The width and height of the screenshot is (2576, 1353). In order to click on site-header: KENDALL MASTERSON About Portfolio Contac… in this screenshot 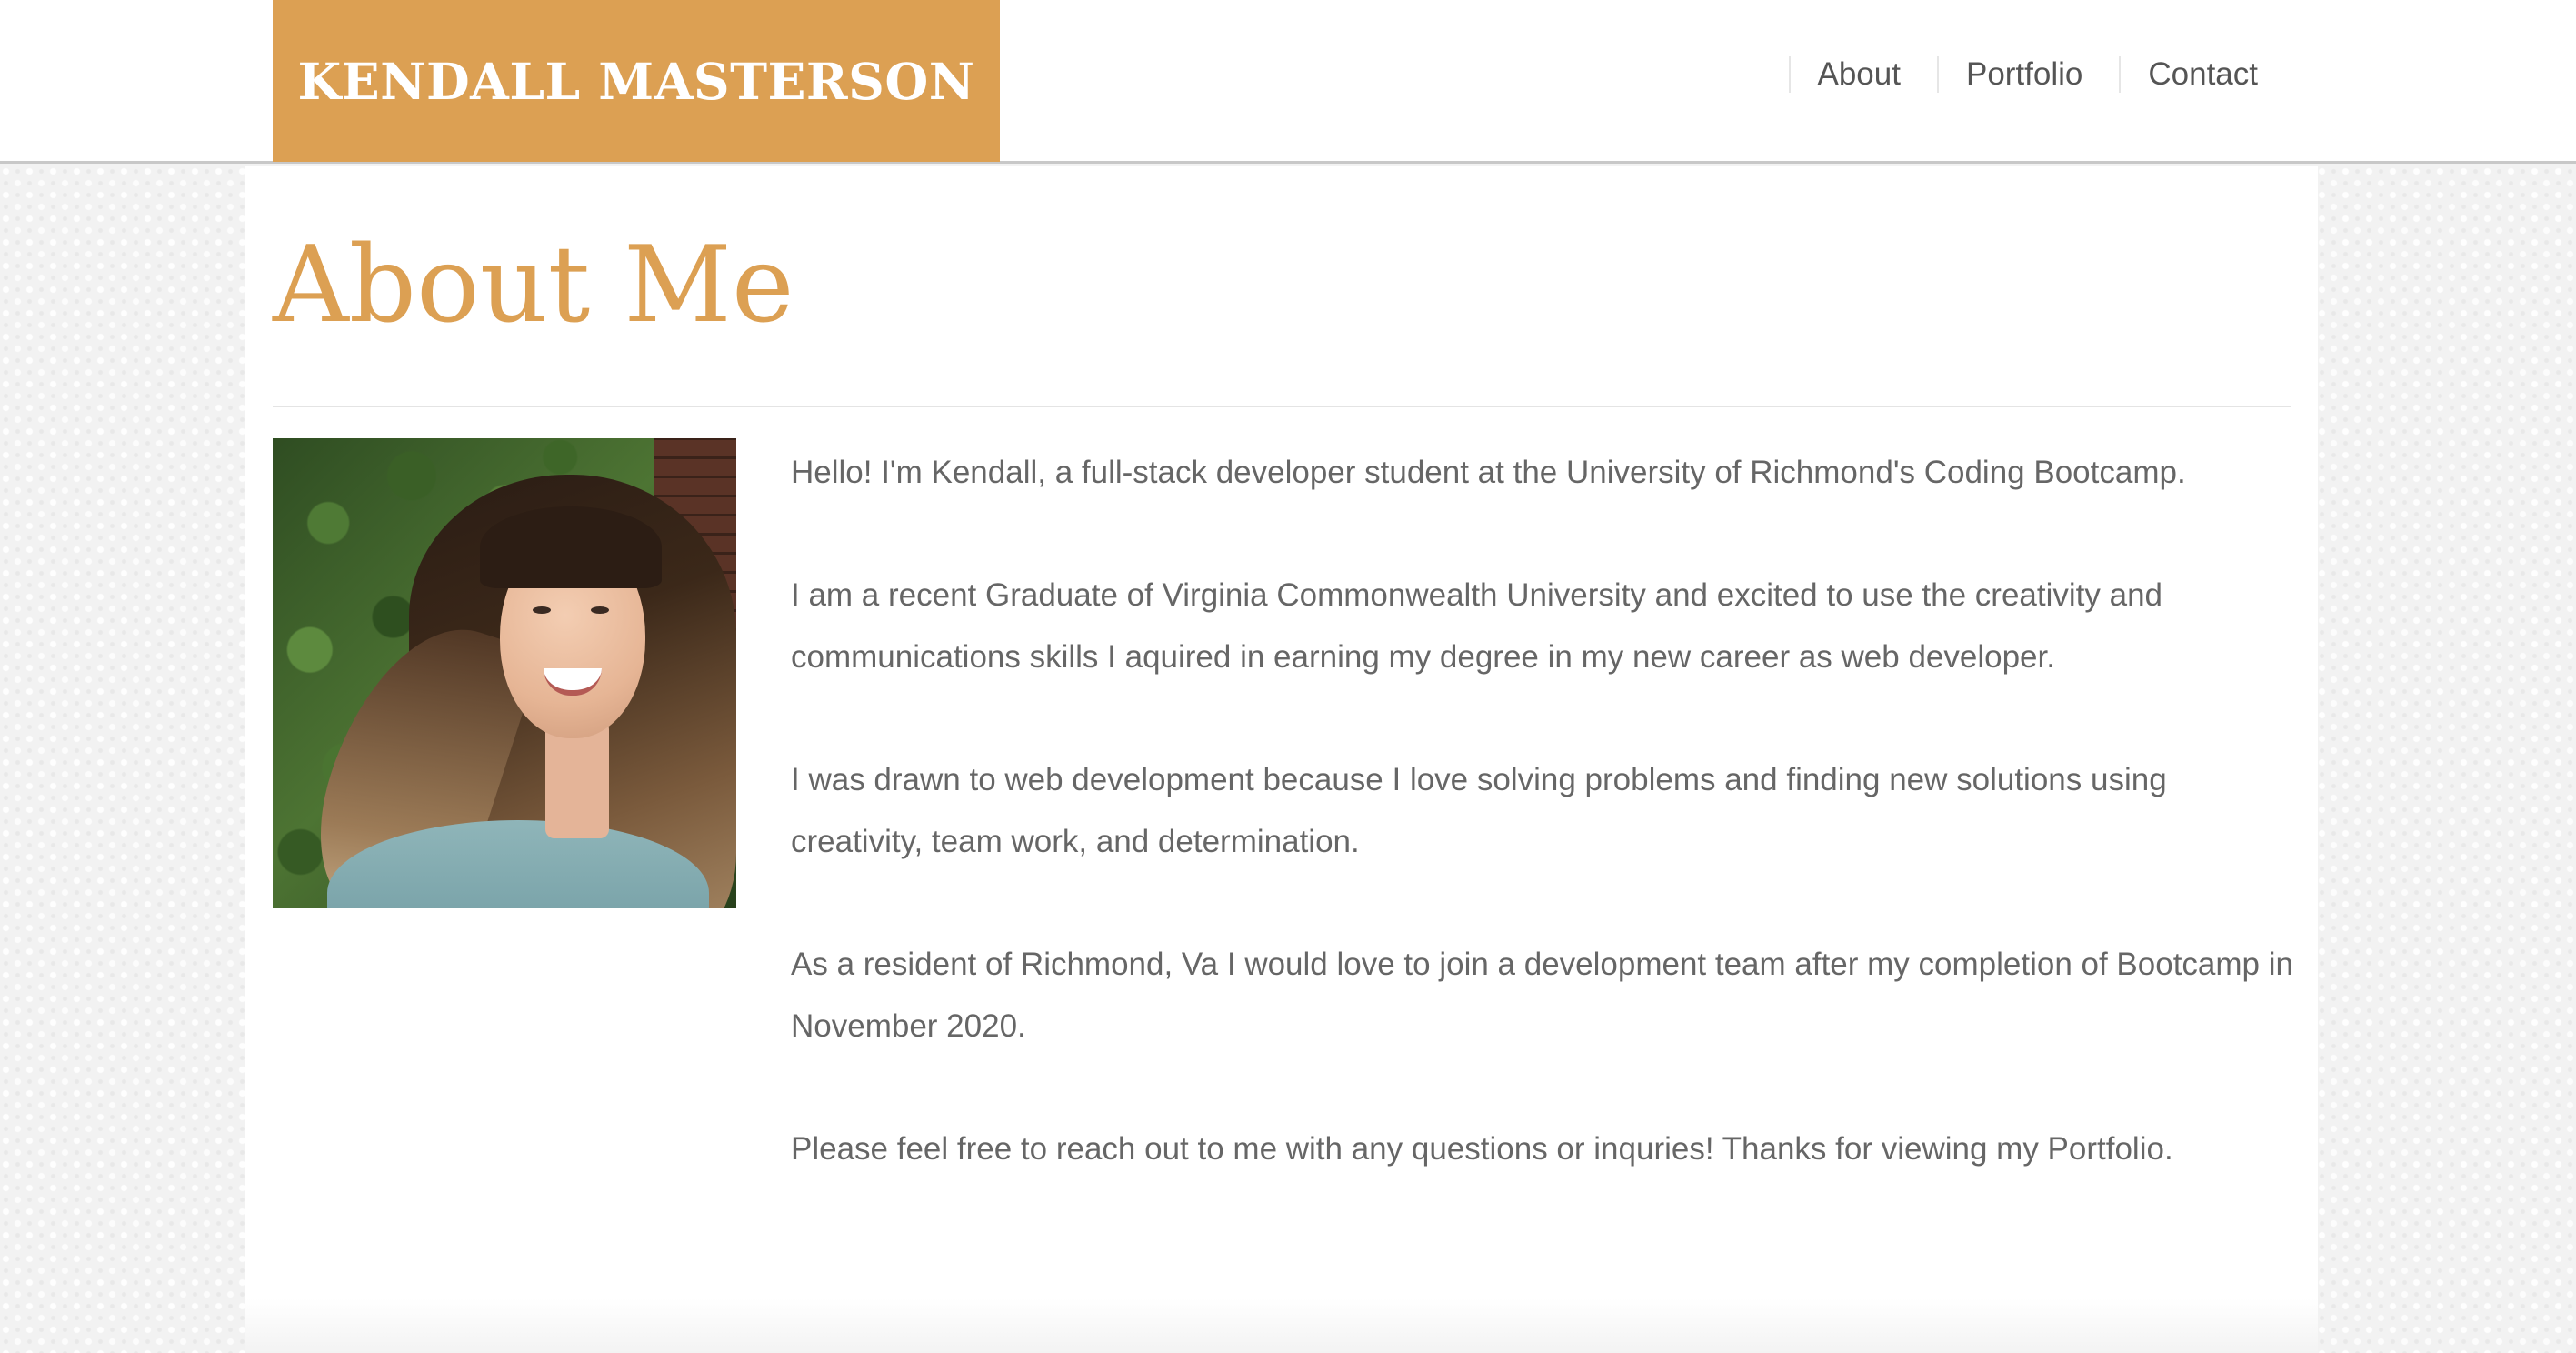, I will do `click(1288, 82)`.